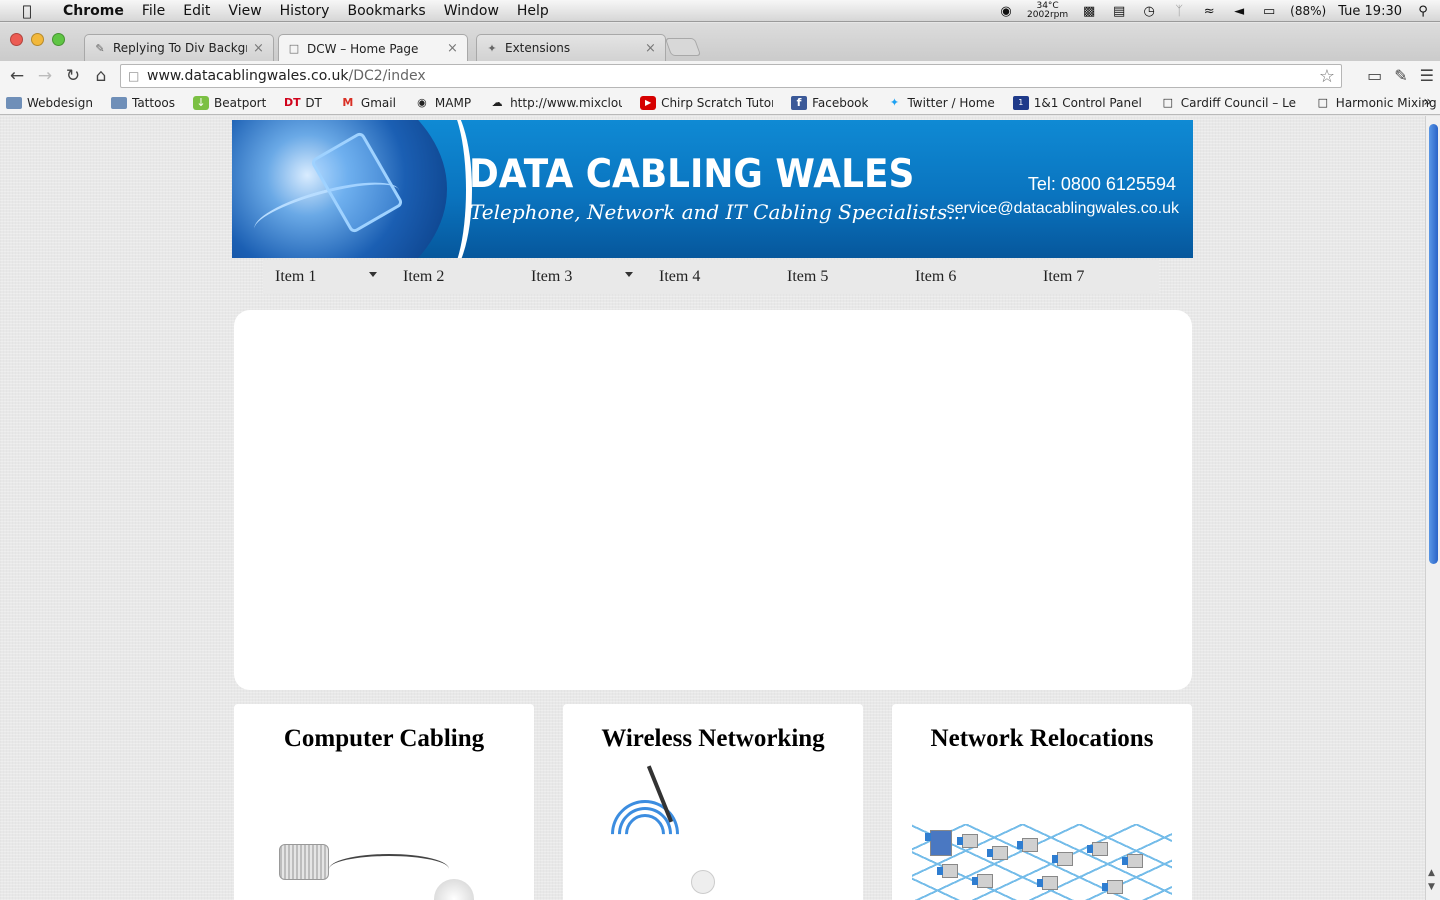 The width and height of the screenshot is (1440, 900). What do you see at coordinates (583, 277) in the screenshot?
I see `nav-item-3: Item 3` at bounding box center [583, 277].